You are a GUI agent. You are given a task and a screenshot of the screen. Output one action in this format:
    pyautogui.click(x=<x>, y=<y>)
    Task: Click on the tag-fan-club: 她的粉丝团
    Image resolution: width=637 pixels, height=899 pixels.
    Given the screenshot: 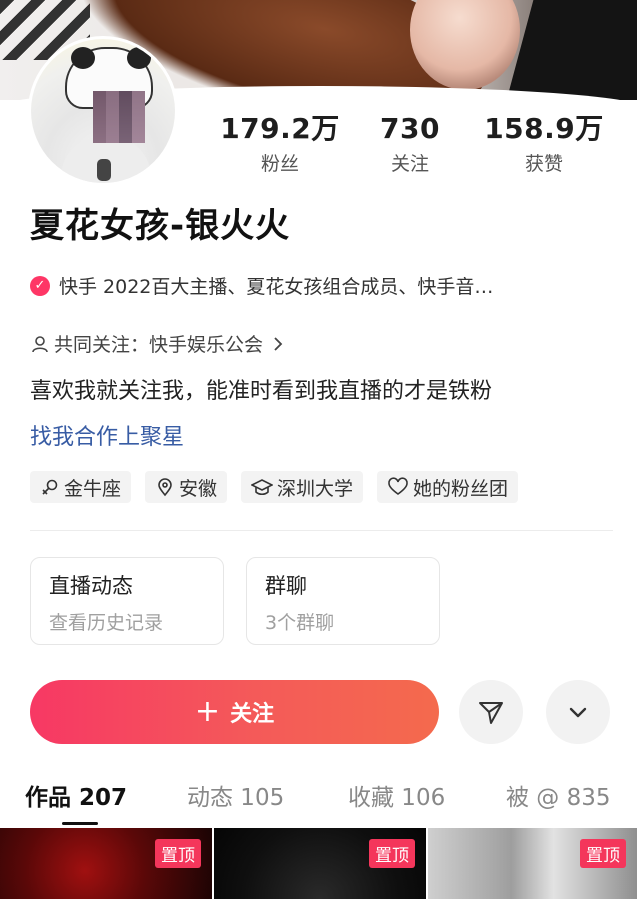 What is the action you would take?
    pyautogui.click(x=448, y=487)
    